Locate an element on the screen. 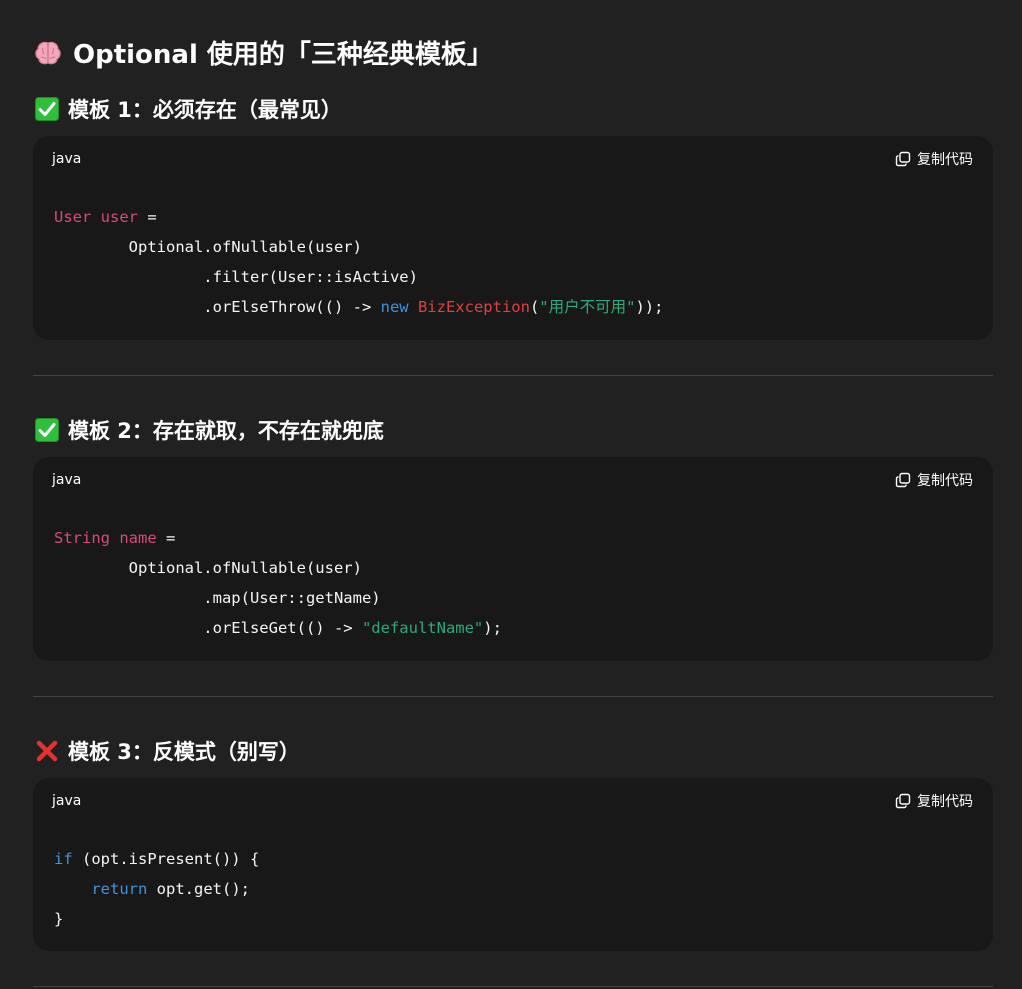 The image size is (1022, 989). cross-mark-icon is located at coordinates (47, 751).